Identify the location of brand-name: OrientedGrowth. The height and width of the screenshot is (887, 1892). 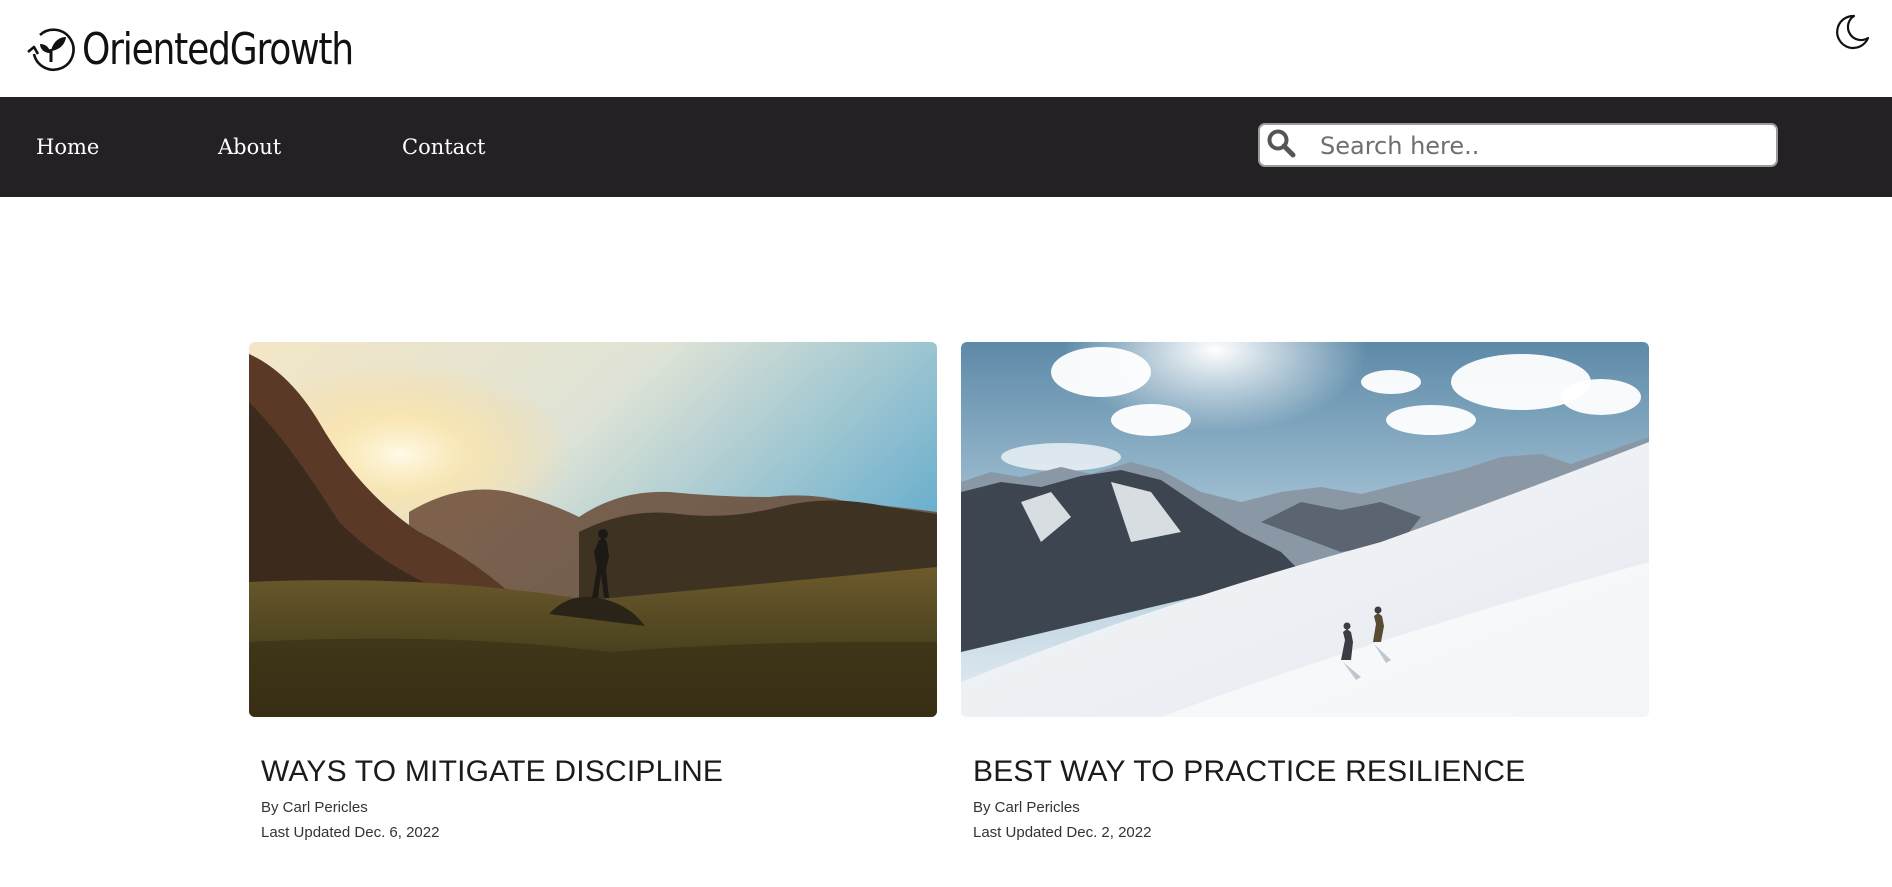
(218, 49).